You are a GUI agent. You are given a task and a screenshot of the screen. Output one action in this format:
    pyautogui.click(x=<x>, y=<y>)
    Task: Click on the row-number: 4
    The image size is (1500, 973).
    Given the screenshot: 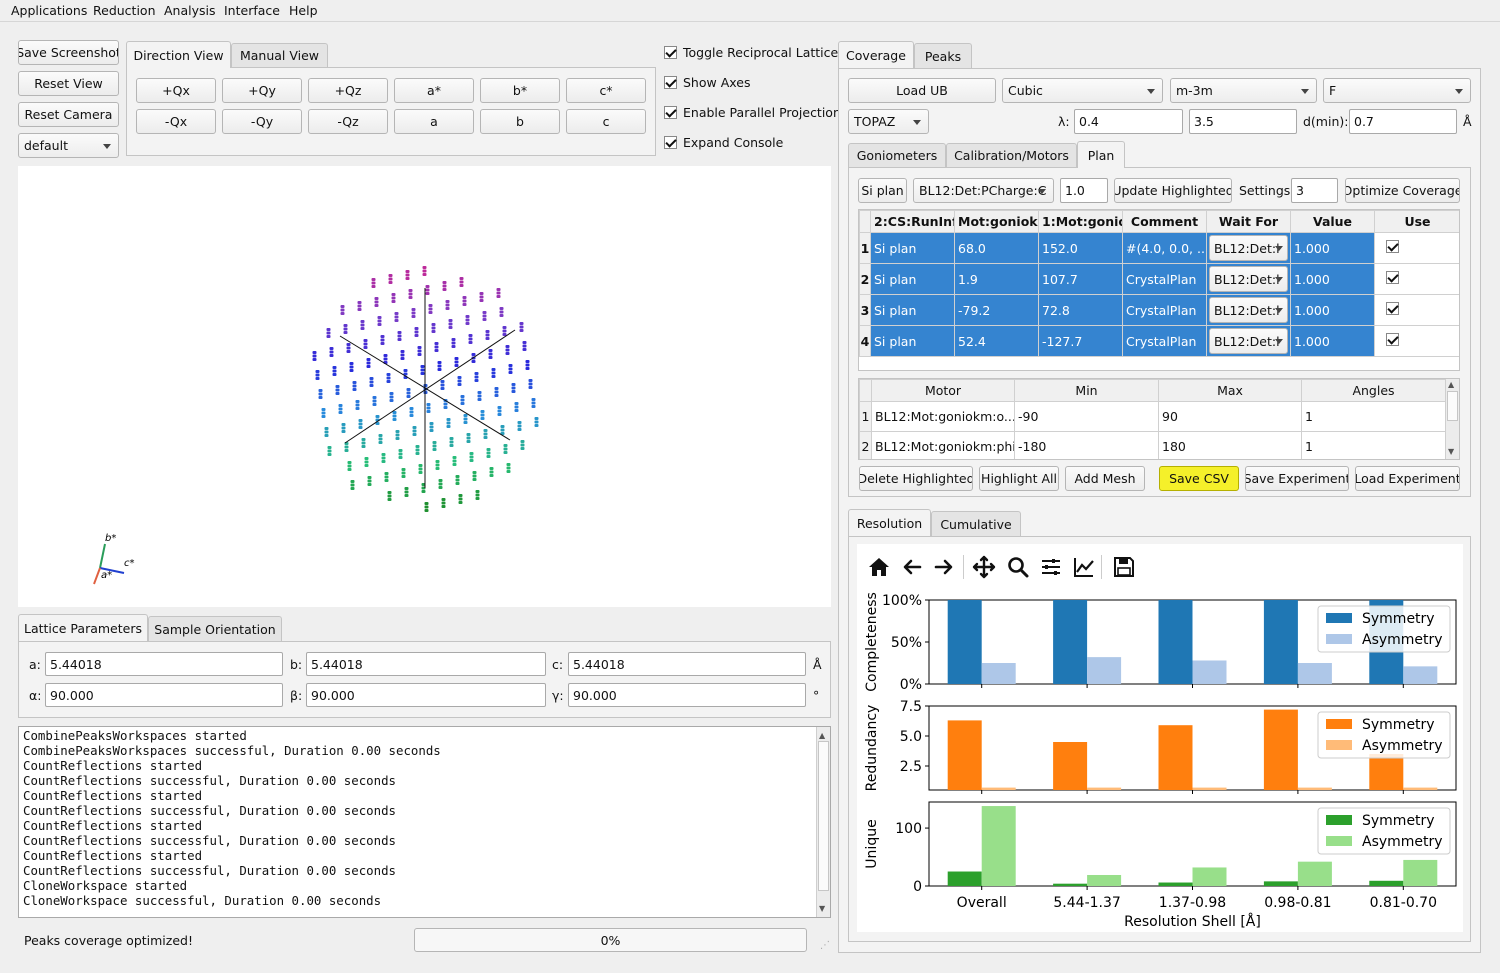 What is the action you would take?
    pyautogui.click(x=865, y=341)
    